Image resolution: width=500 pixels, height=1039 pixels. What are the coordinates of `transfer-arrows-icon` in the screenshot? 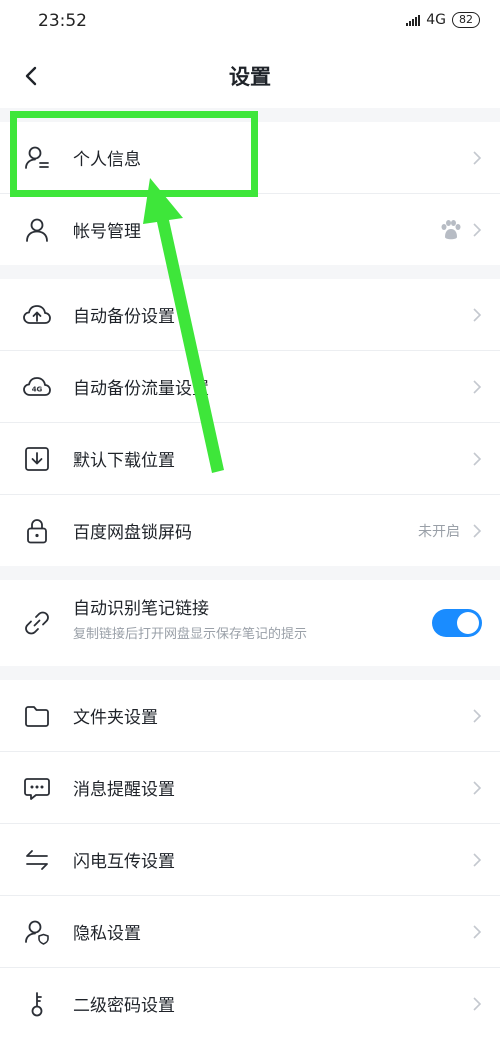 It's located at (37, 859).